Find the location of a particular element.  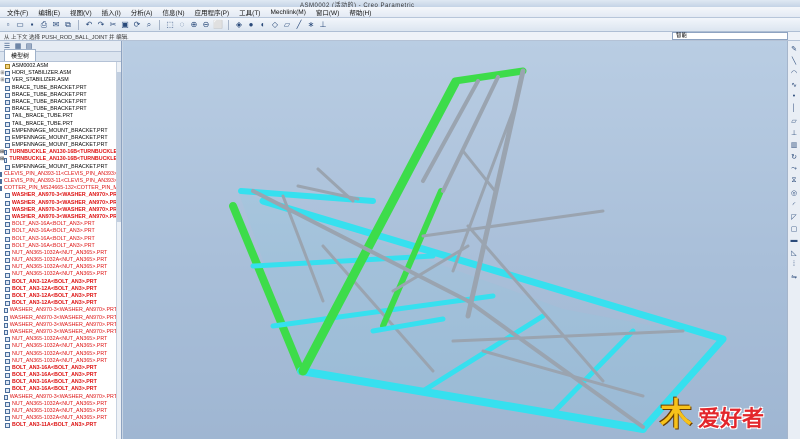

round-icon: ◜ is located at coordinates (794, 204).